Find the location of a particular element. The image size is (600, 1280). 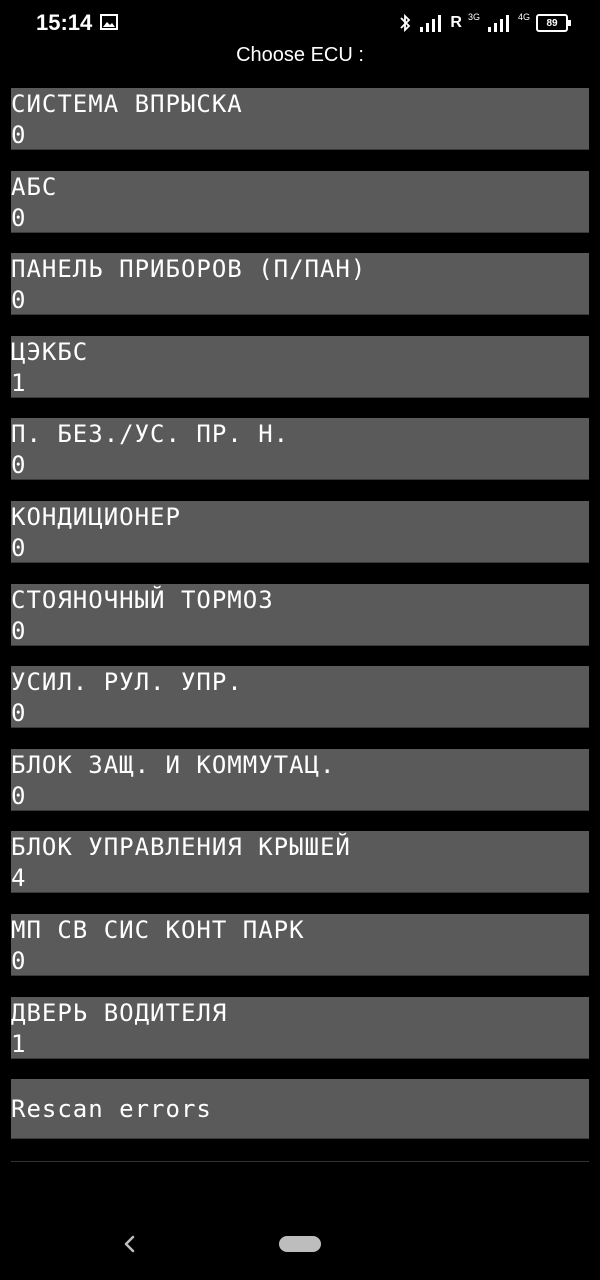

ecu-item: ДВЕРЬ ВОДИТЕЛЯ 1 is located at coordinates (300, 1027).